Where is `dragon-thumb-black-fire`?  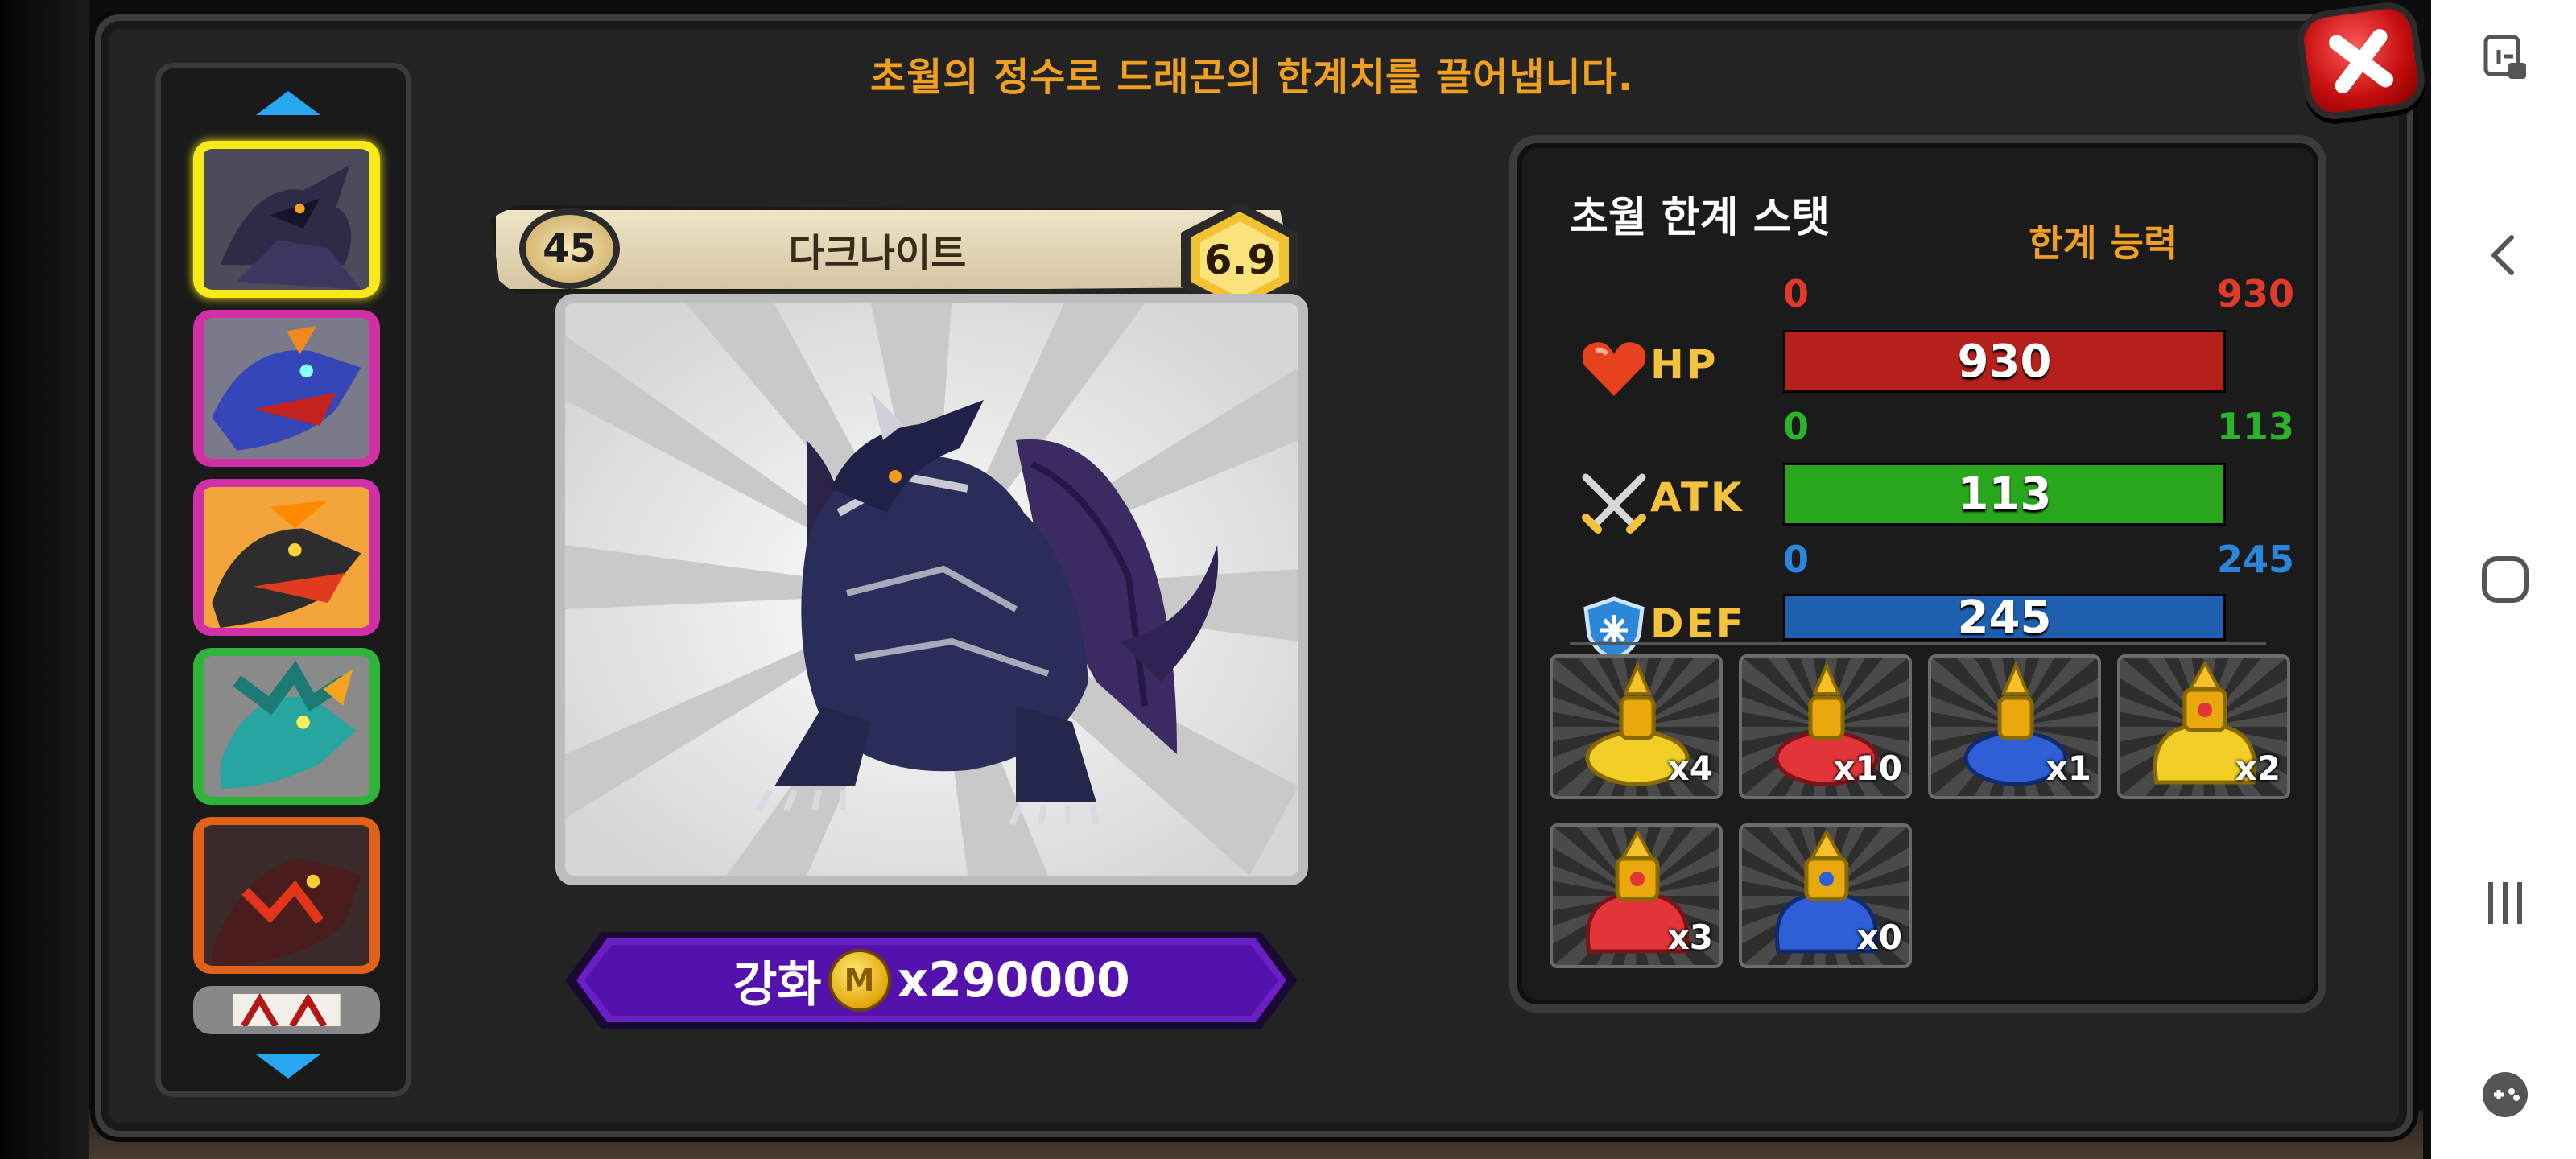 dragon-thumb-black-fire is located at coordinates (286, 557).